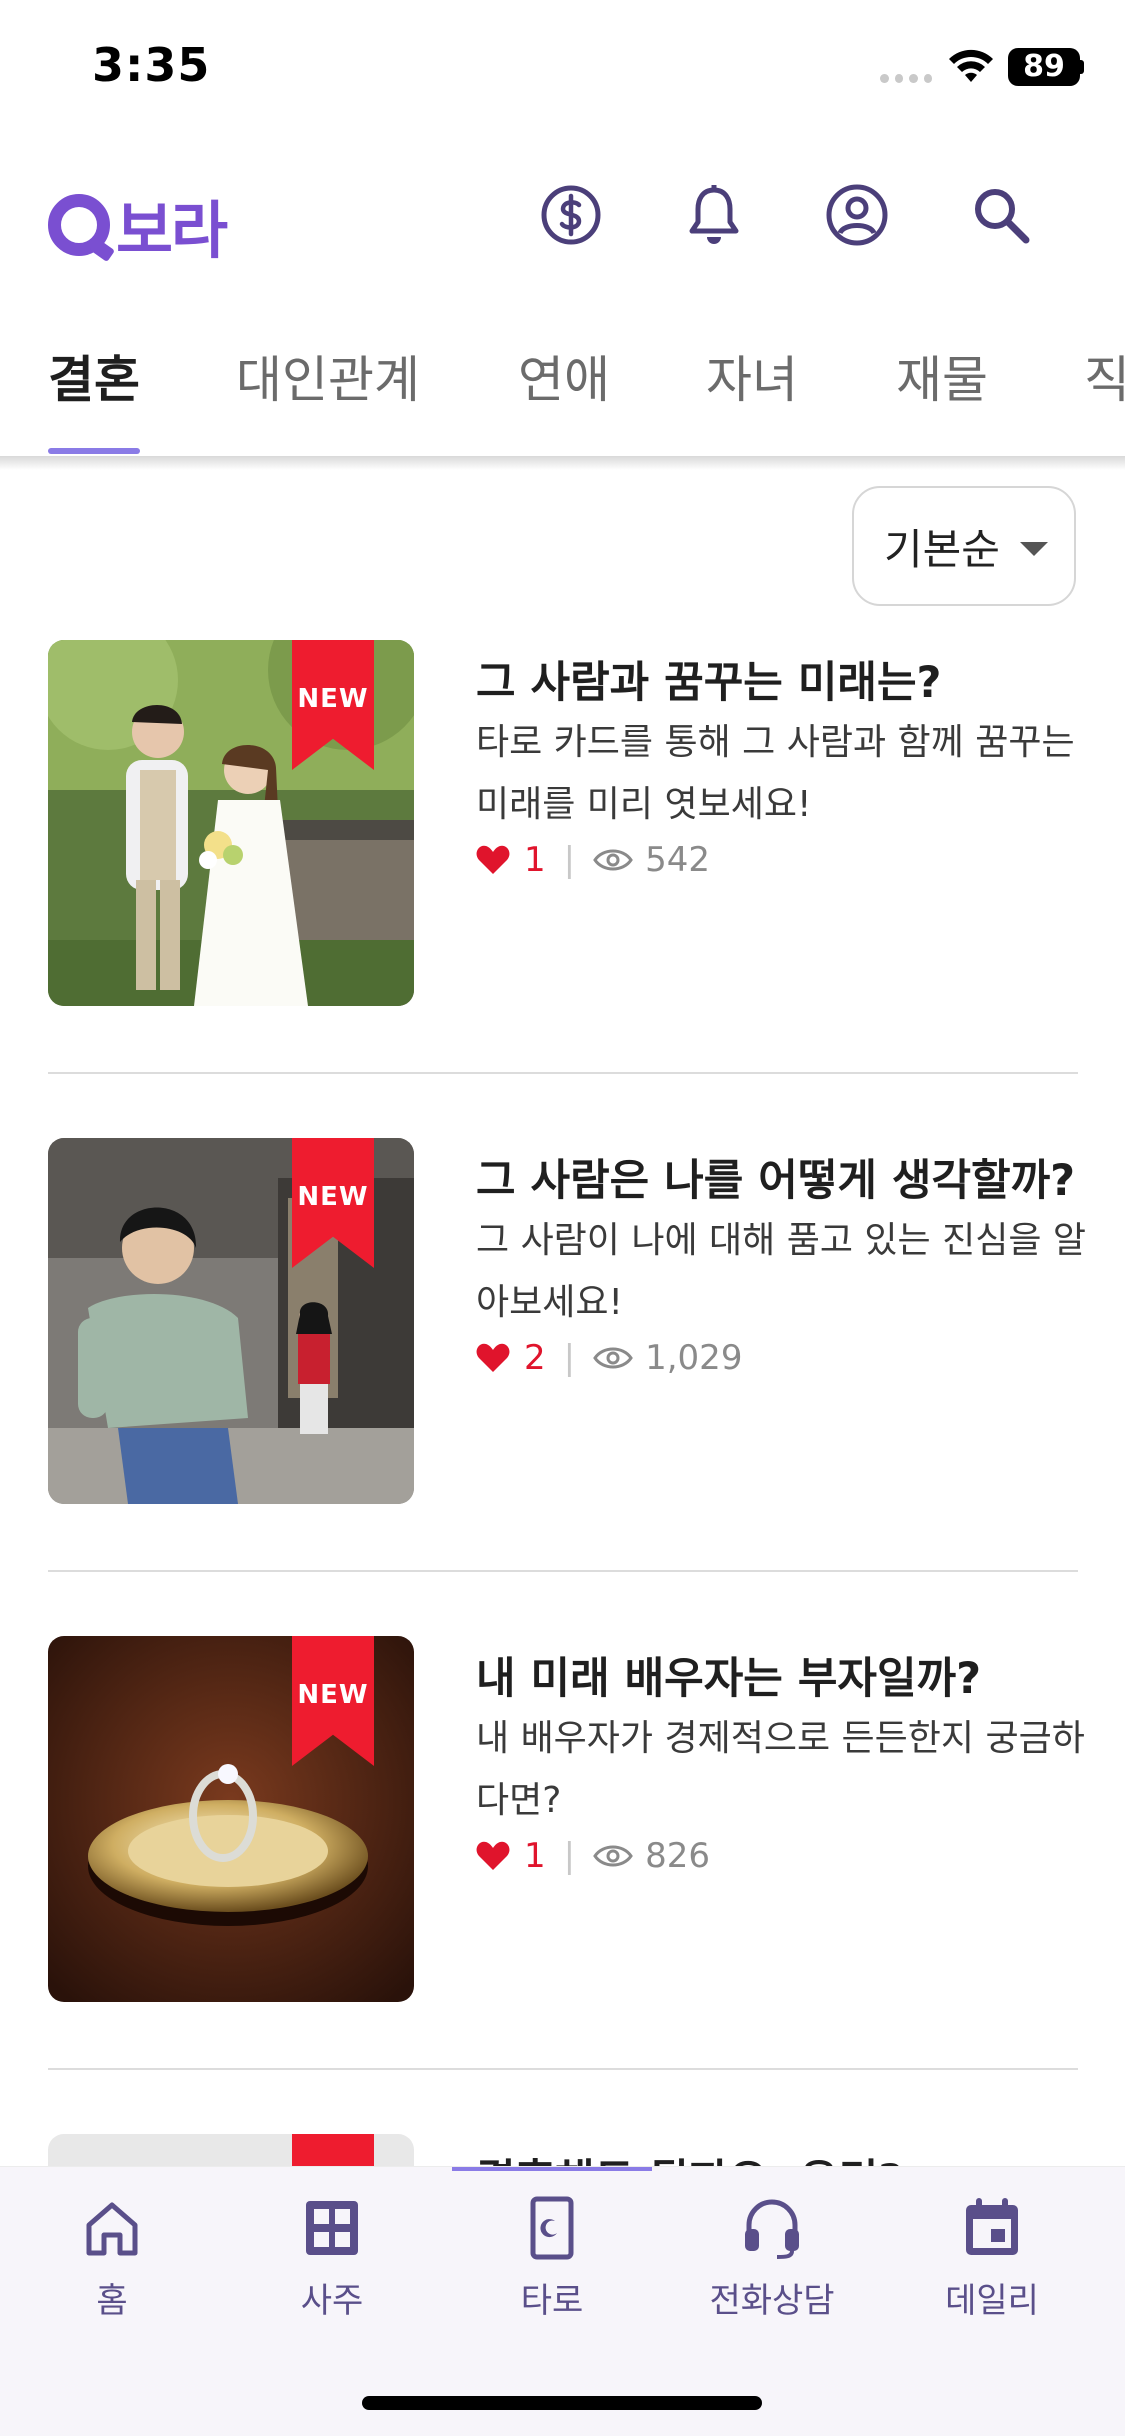 This screenshot has height=2436, width=1125. Describe the element at coordinates (1001, 215) in the screenshot. I see `search-icon` at that location.